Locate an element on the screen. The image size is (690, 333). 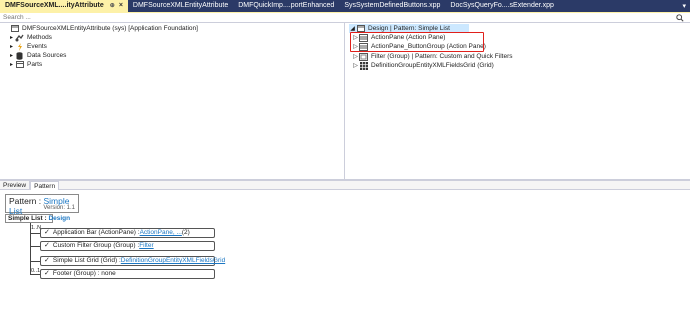
search-input is located at coordinates (336, 17).